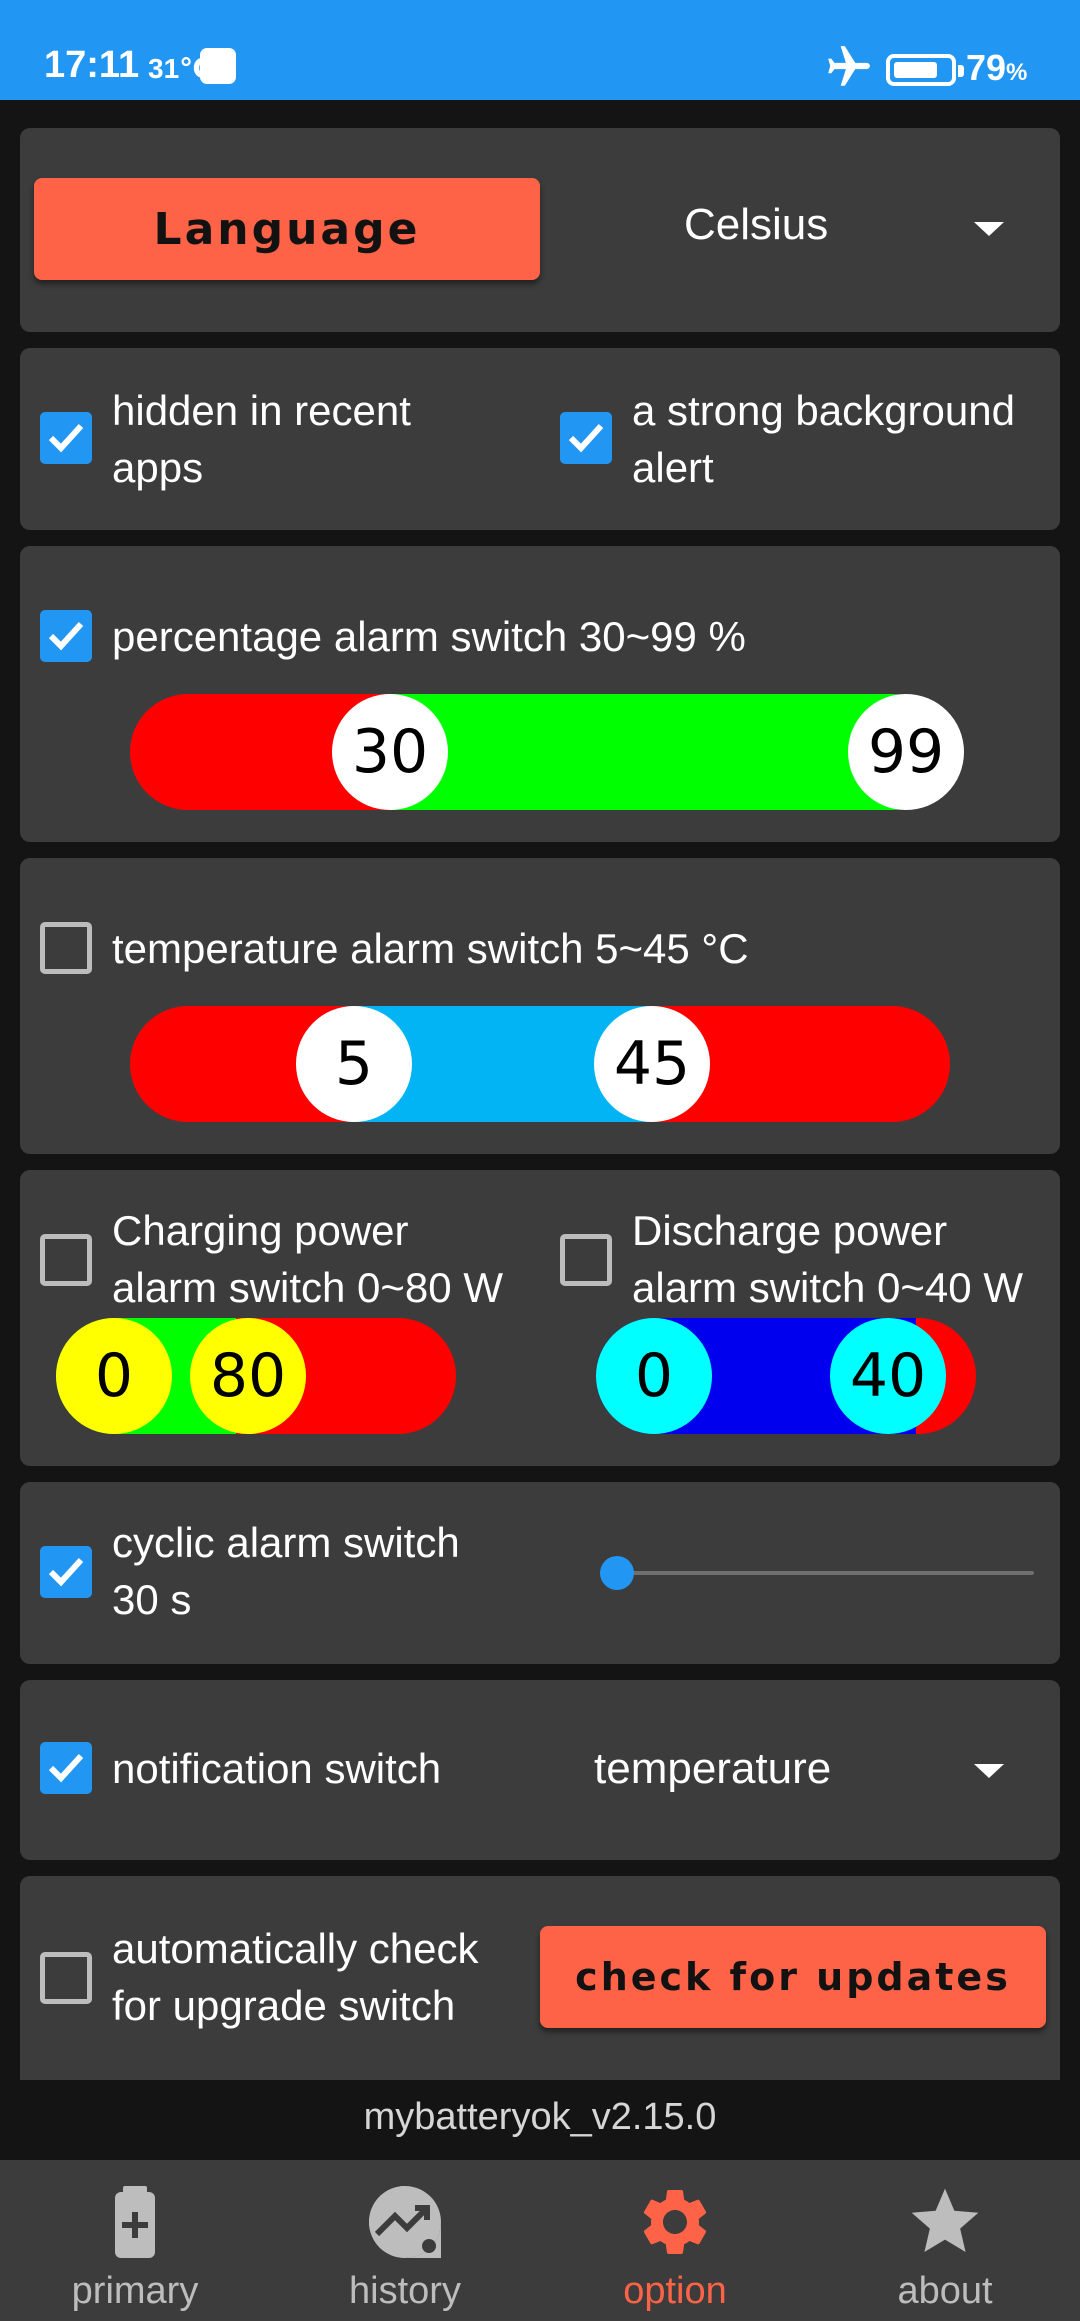  I want to click on unit-dropdown: Celsius, so click(810, 228).